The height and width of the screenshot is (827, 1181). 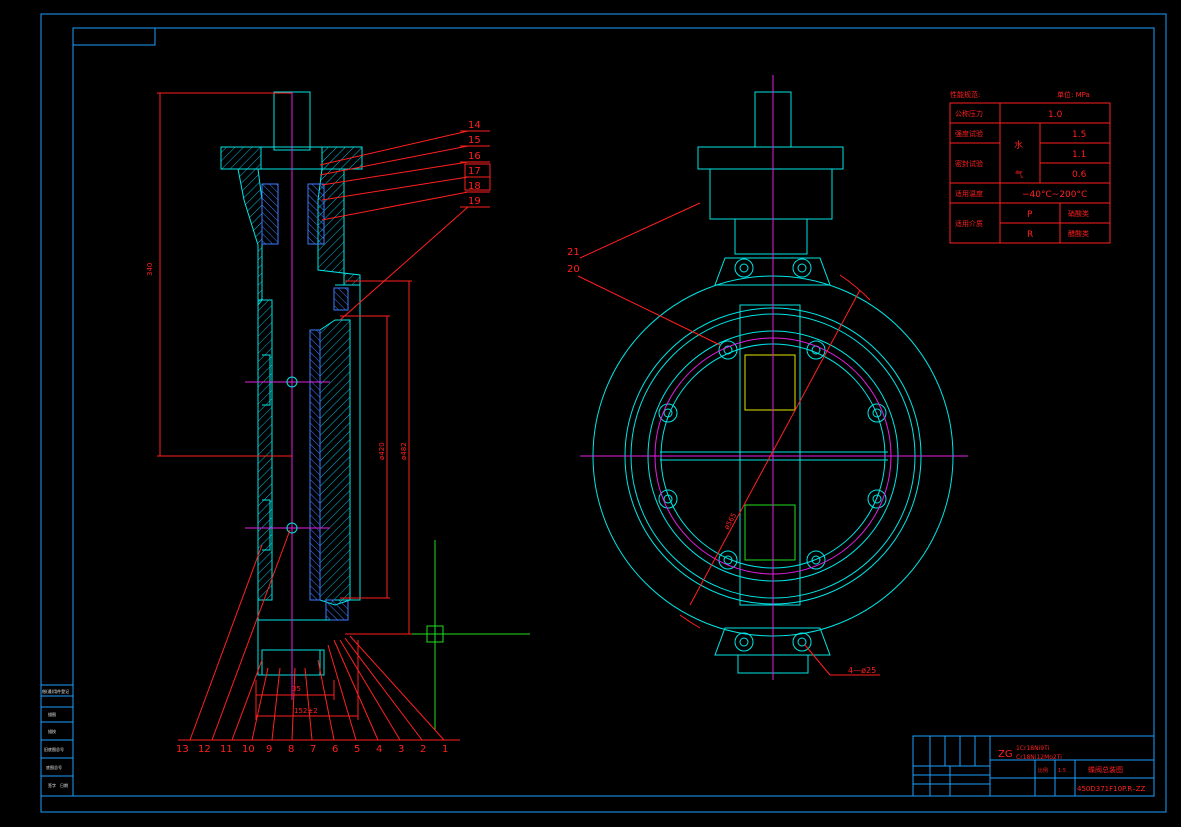 What do you see at coordinates (731, 521) in the screenshot?
I see `dim-565: ø565` at bounding box center [731, 521].